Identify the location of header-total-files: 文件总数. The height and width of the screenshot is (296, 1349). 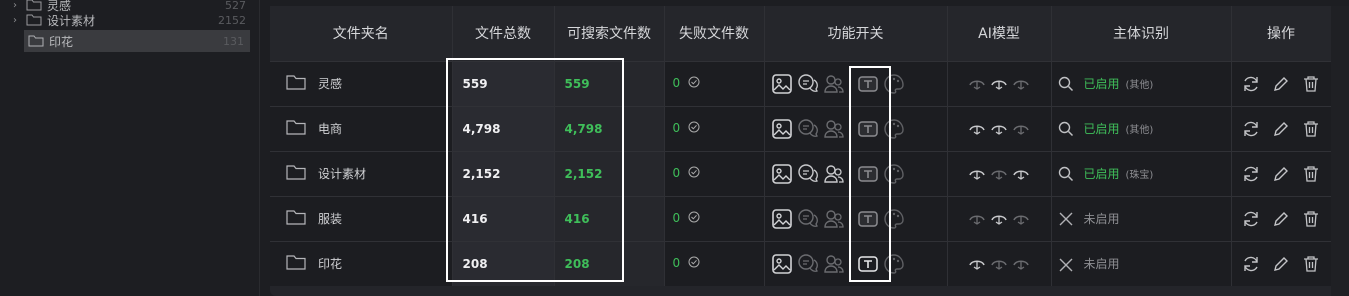
(503, 33).